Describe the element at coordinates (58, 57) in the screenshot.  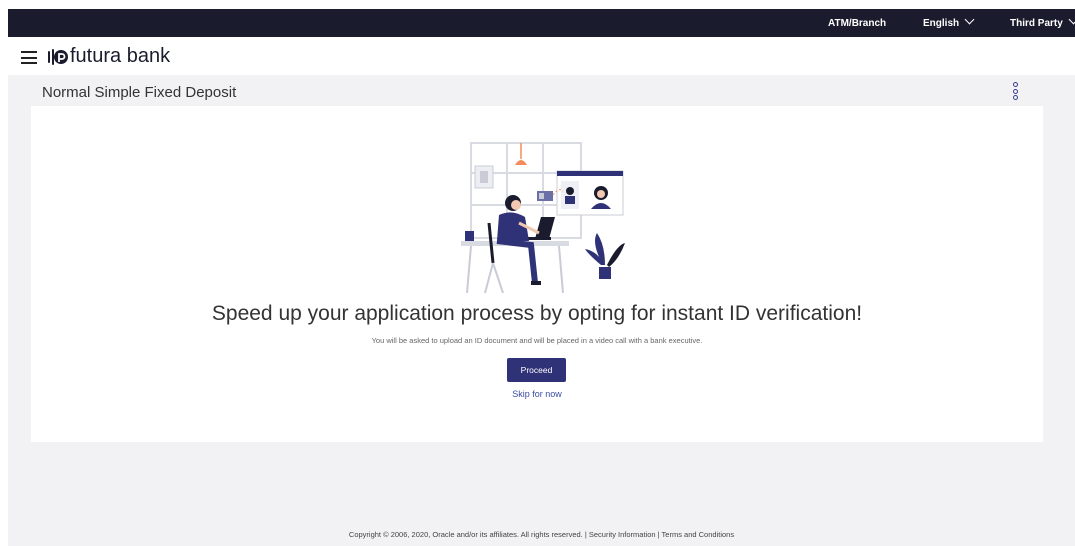
I see `futura-bank-logo-icon` at that location.